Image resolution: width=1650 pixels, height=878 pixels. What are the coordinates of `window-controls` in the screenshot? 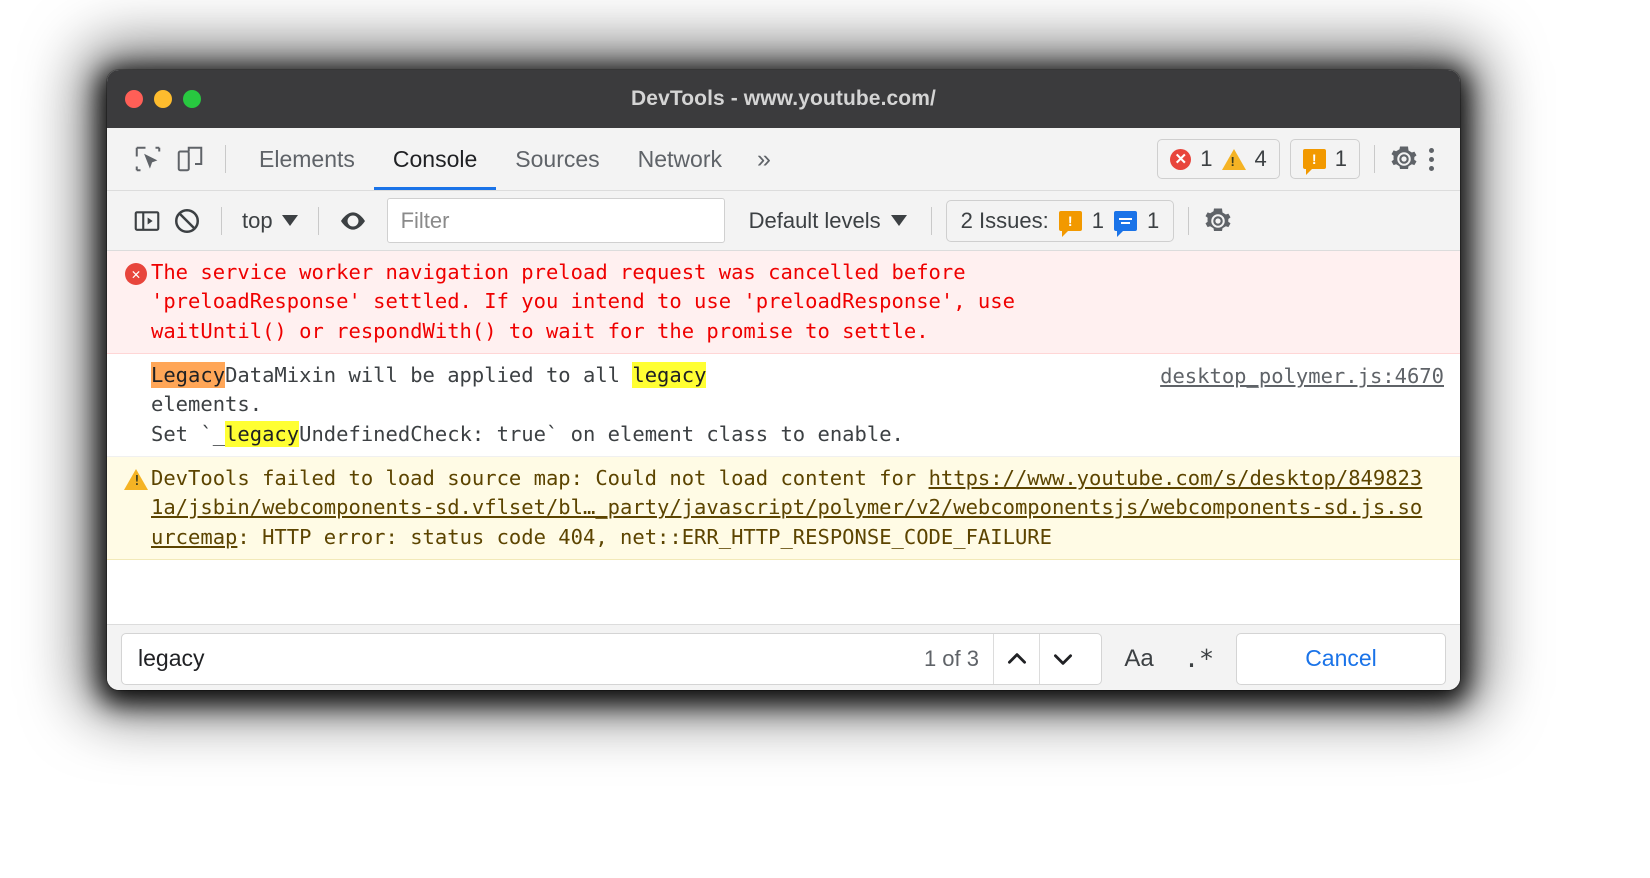 It's located at (163, 99).